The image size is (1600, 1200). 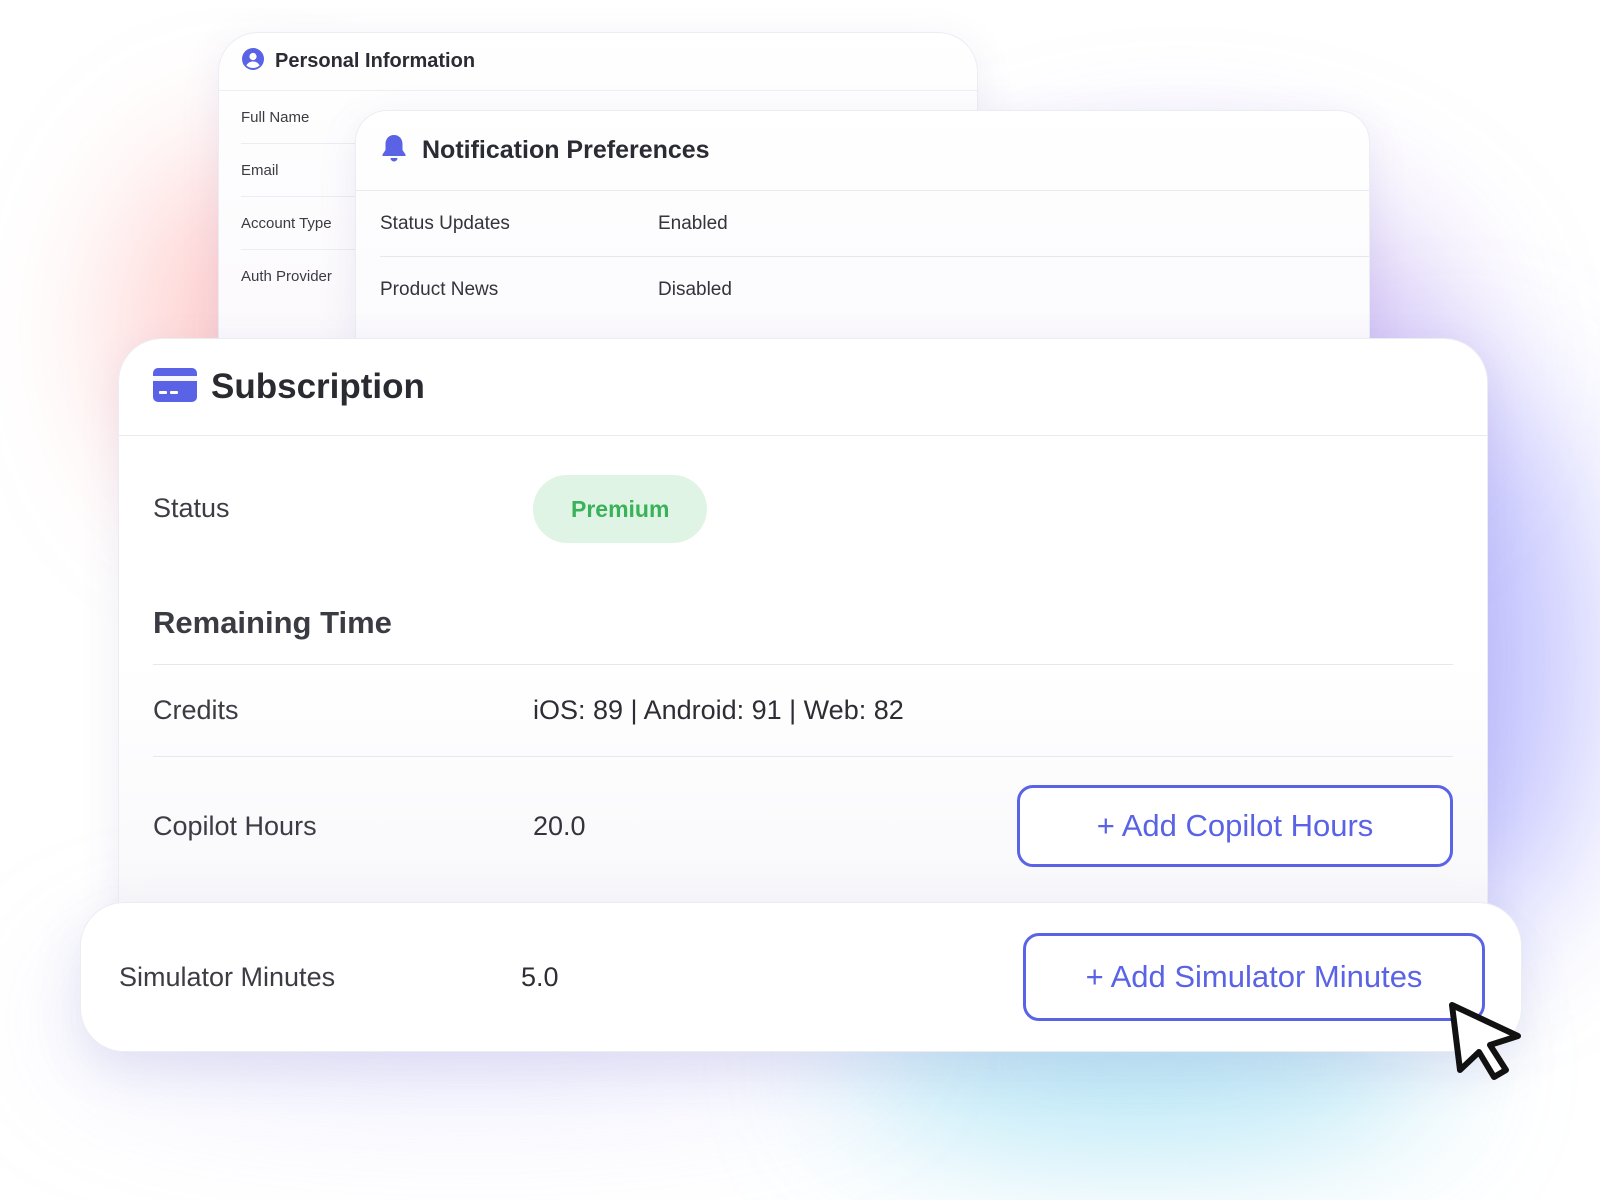 What do you see at coordinates (339, 977) in the screenshot?
I see `simulator-minutes-info: Simulator Minutes 5.0` at bounding box center [339, 977].